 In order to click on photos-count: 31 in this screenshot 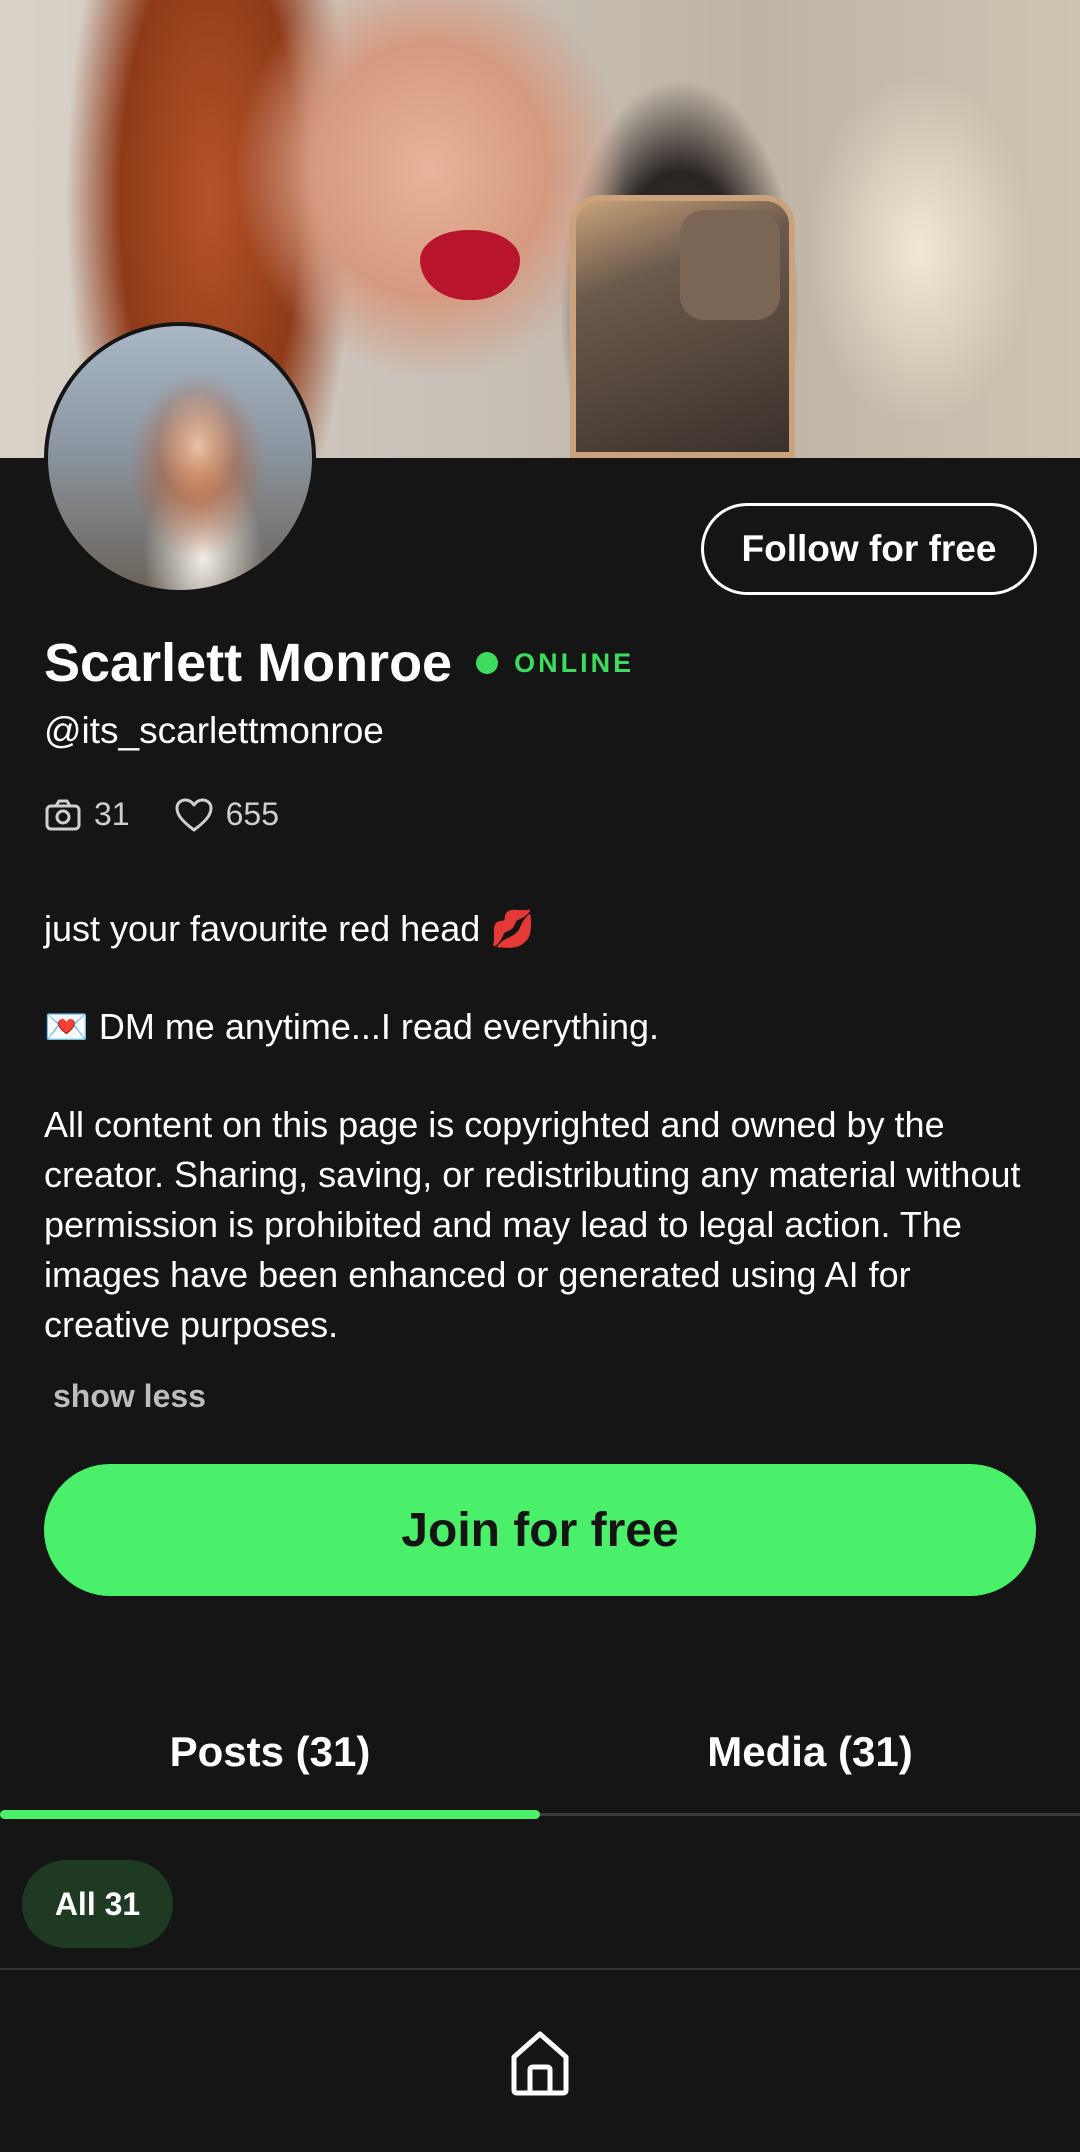, I will do `click(112, 814)`.